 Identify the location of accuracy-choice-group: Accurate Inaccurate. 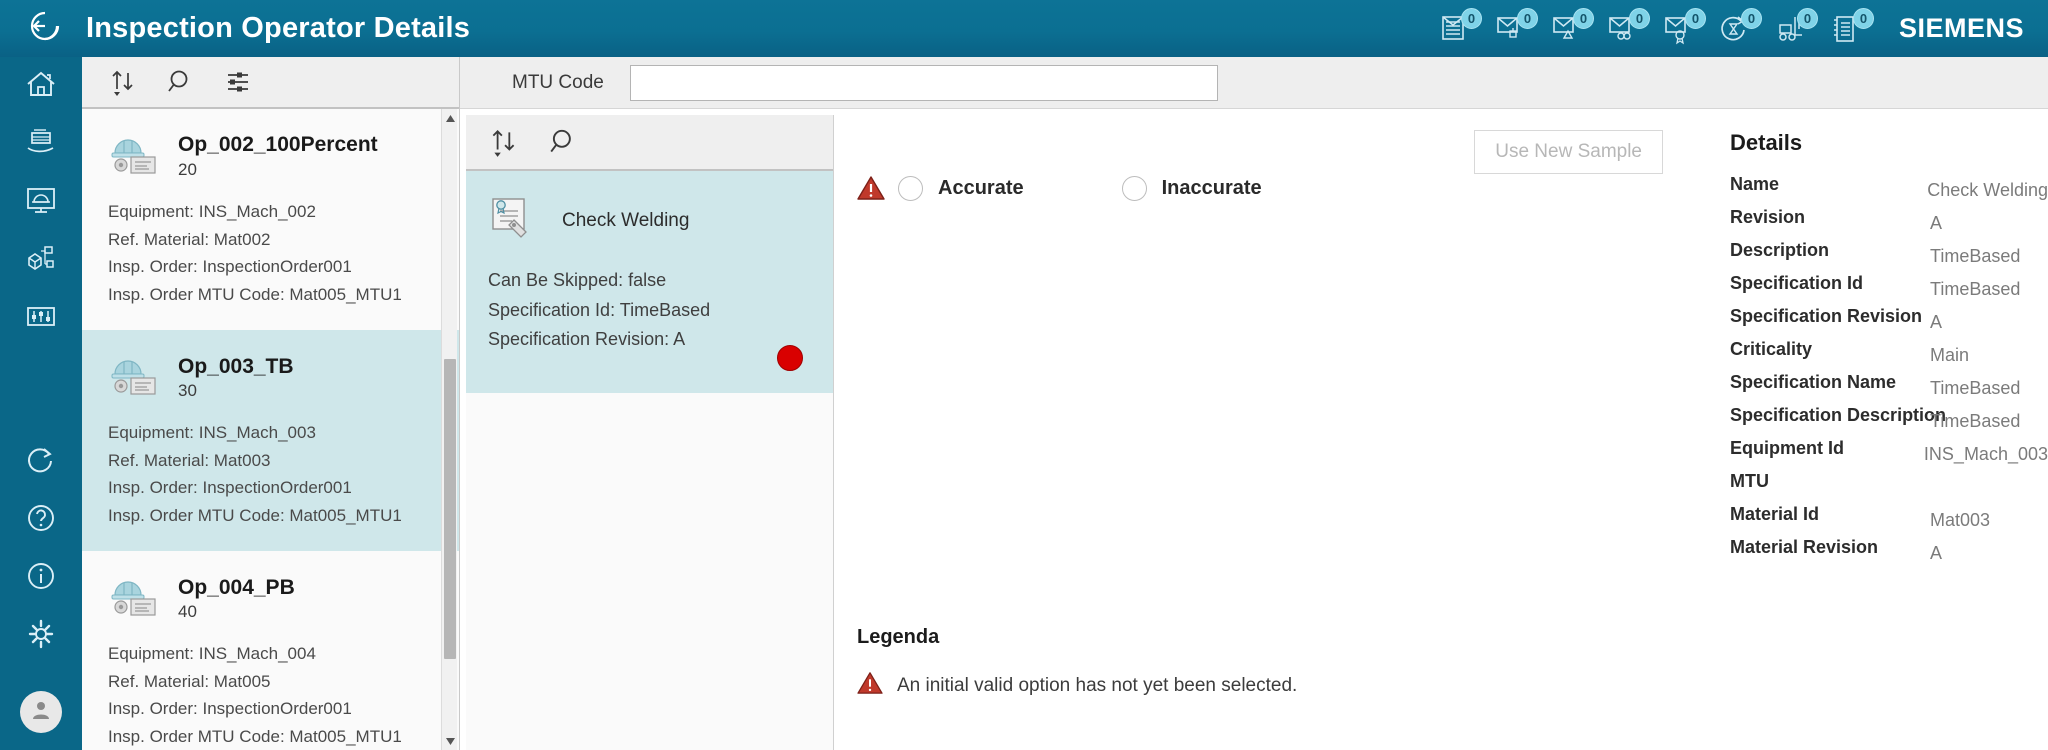
(1059, 188).